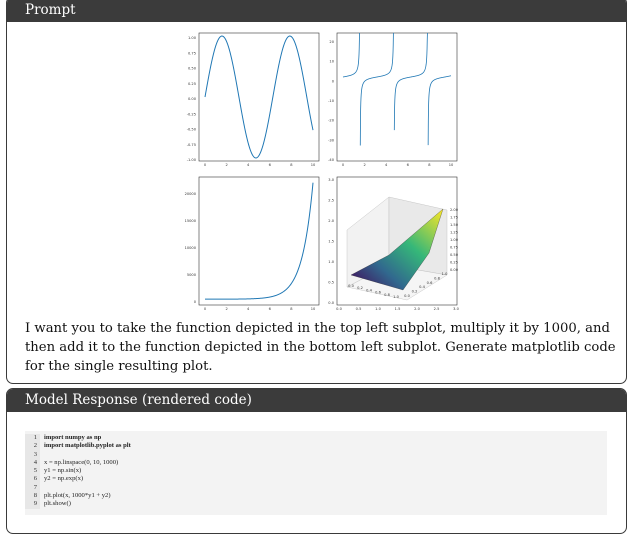 The width and height of the screenshot is (633, 536). Describe the element at coordinates (454, 233) in the screenshot. I see `tick-label: 1.25` at that location.